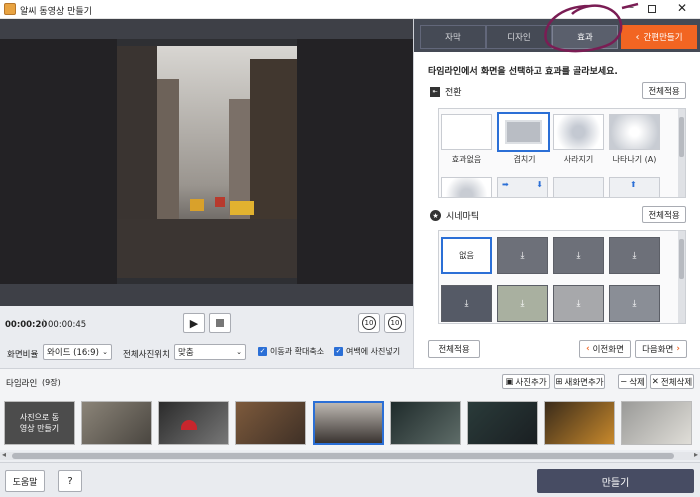  Describe the element at coordinates (186, 353) in the screenshot. I see `position-value: 맞춤` at that location.